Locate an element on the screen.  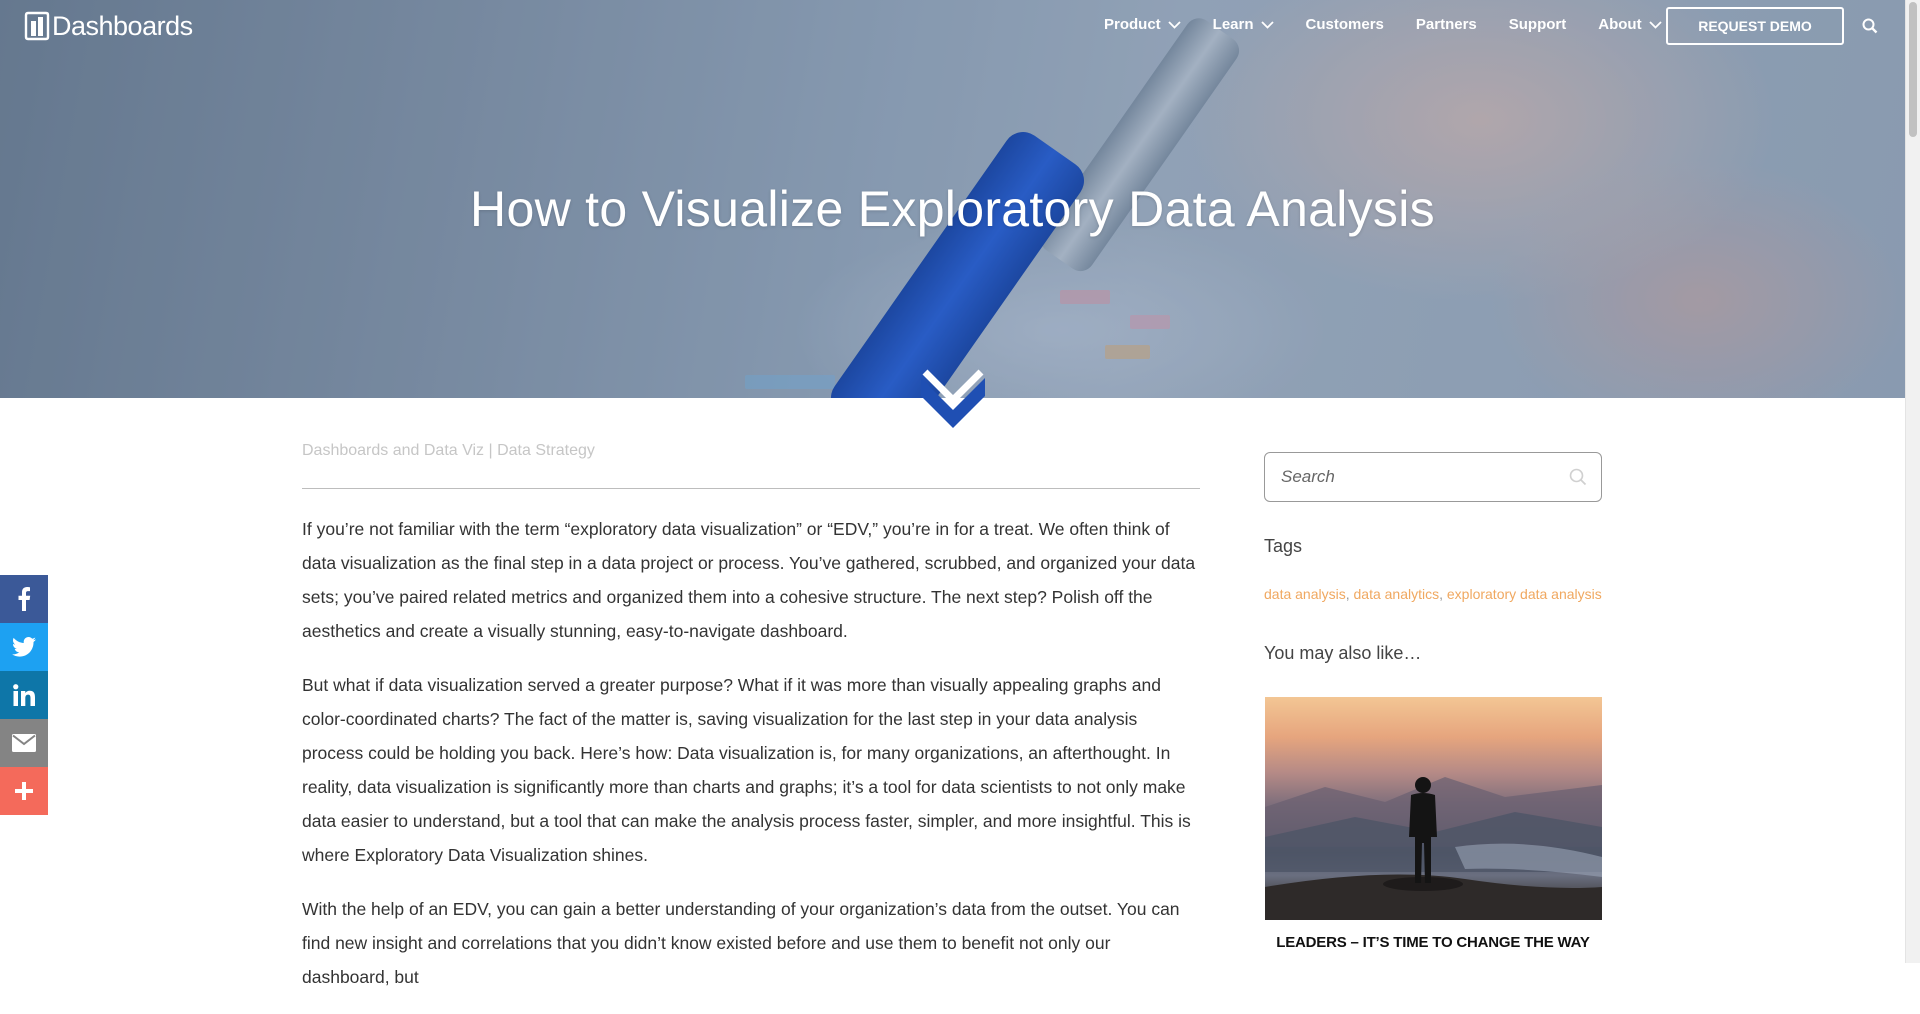
nav-item-label: Customers is located at coordinates (1344, 24).